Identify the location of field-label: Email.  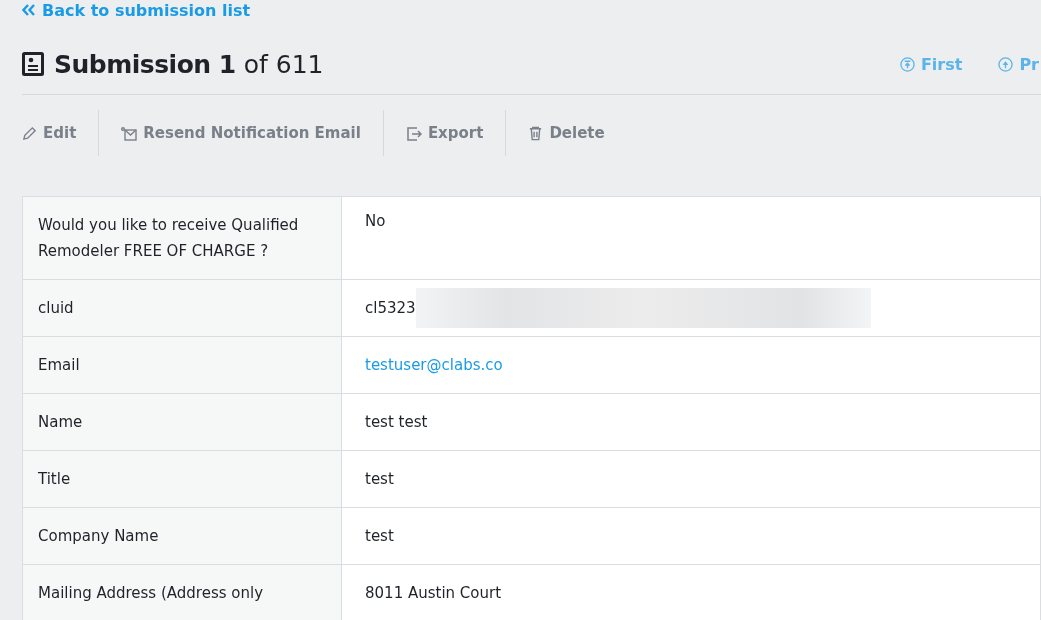
(182, 365).